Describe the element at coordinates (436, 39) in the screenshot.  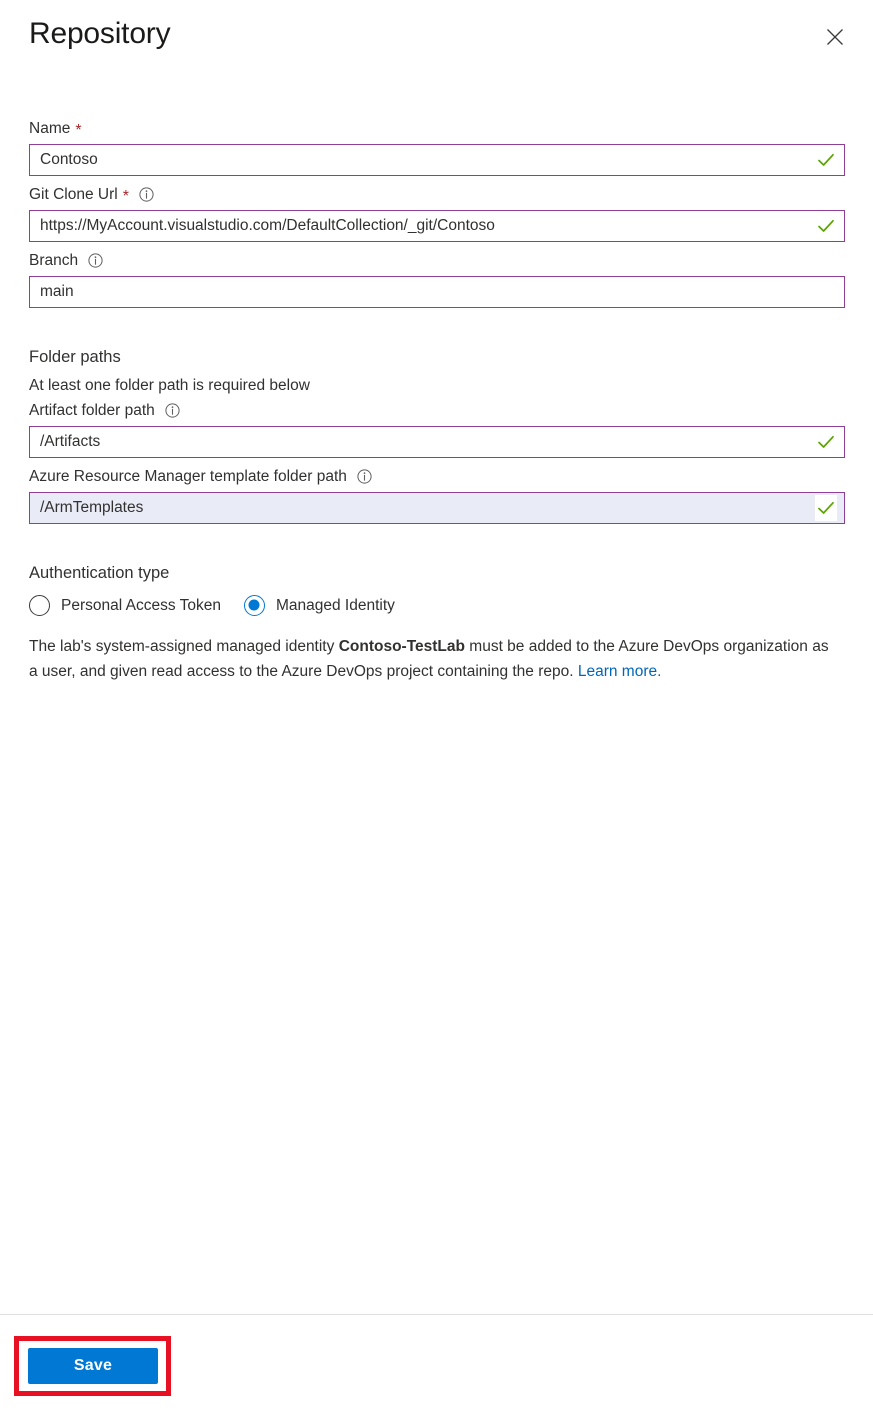
I see `panel-header: Repository` at that location.